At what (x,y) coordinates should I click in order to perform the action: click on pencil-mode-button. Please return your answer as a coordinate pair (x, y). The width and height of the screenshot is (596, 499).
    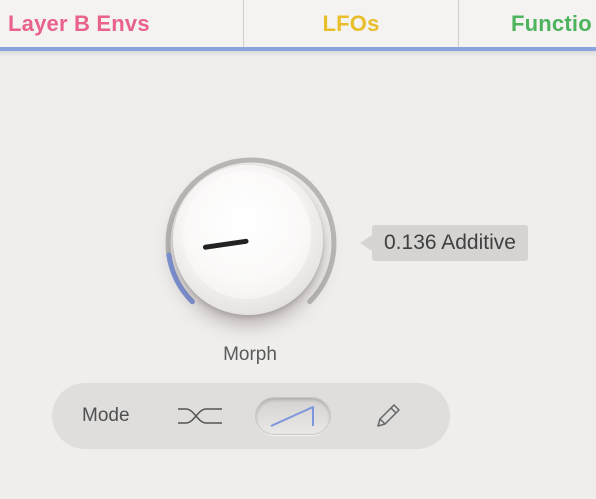
    Looking at the image, I should click on (388, 416).